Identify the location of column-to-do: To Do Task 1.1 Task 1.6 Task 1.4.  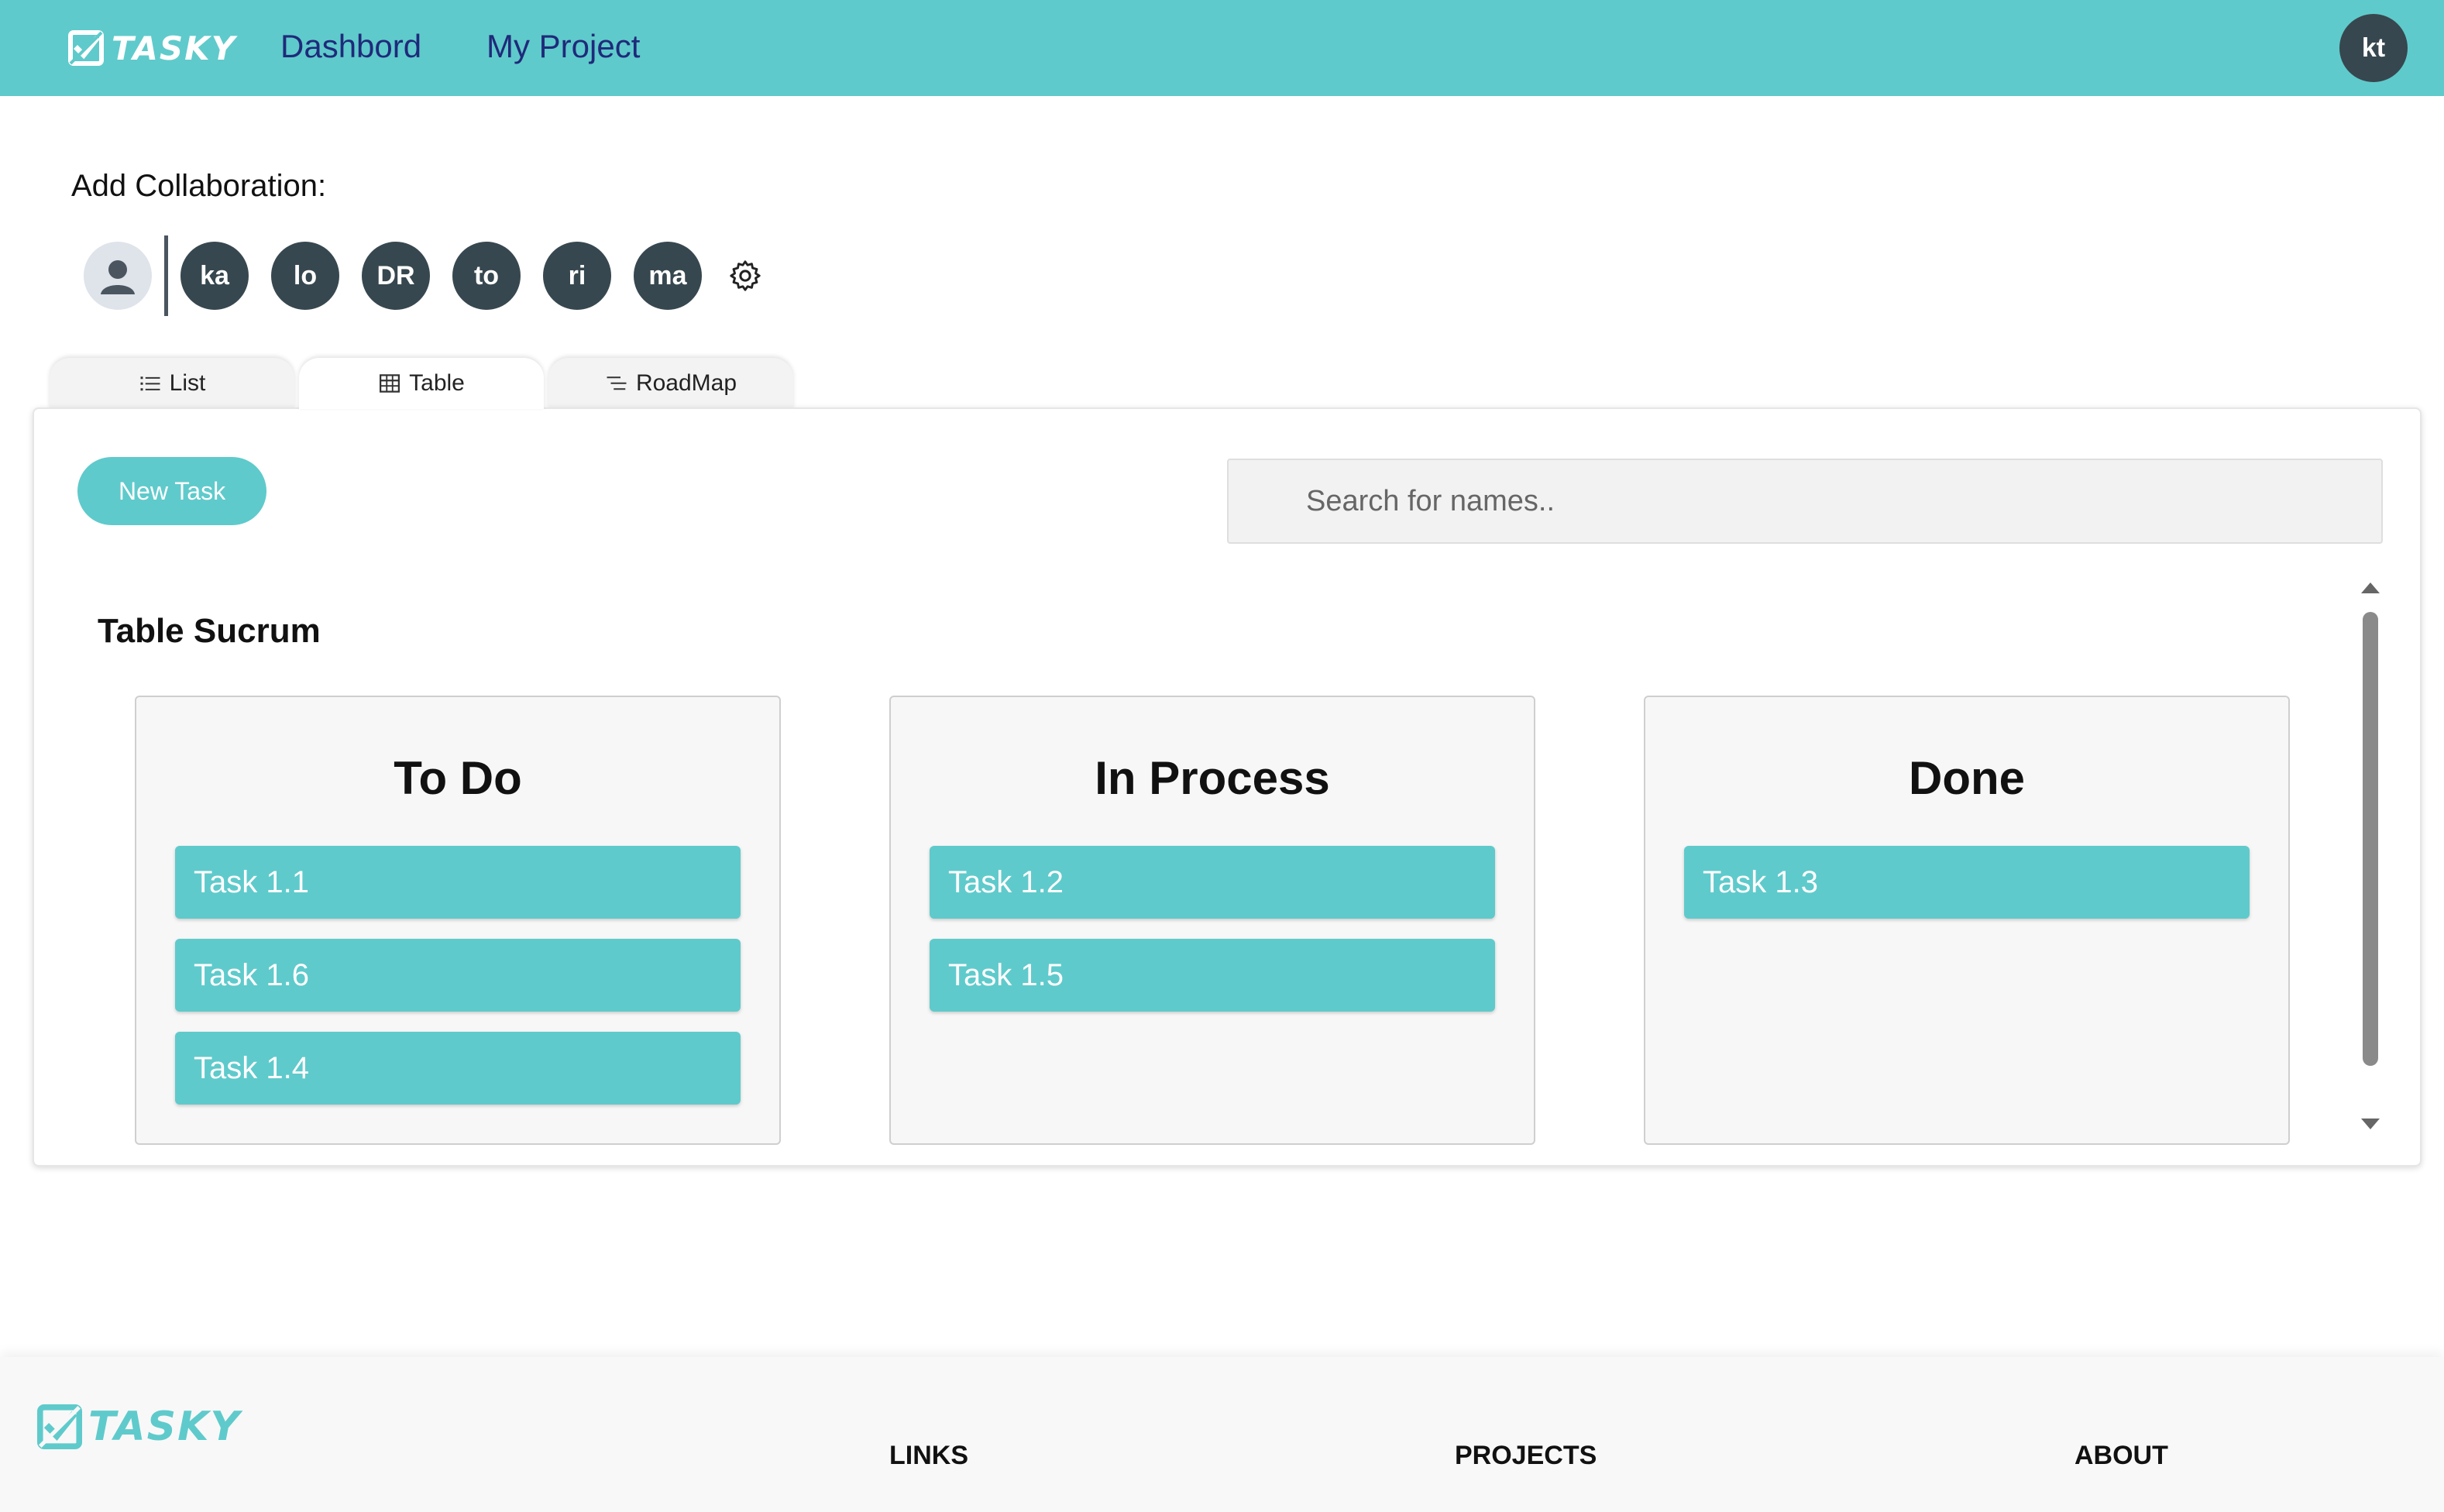
(458, 920).